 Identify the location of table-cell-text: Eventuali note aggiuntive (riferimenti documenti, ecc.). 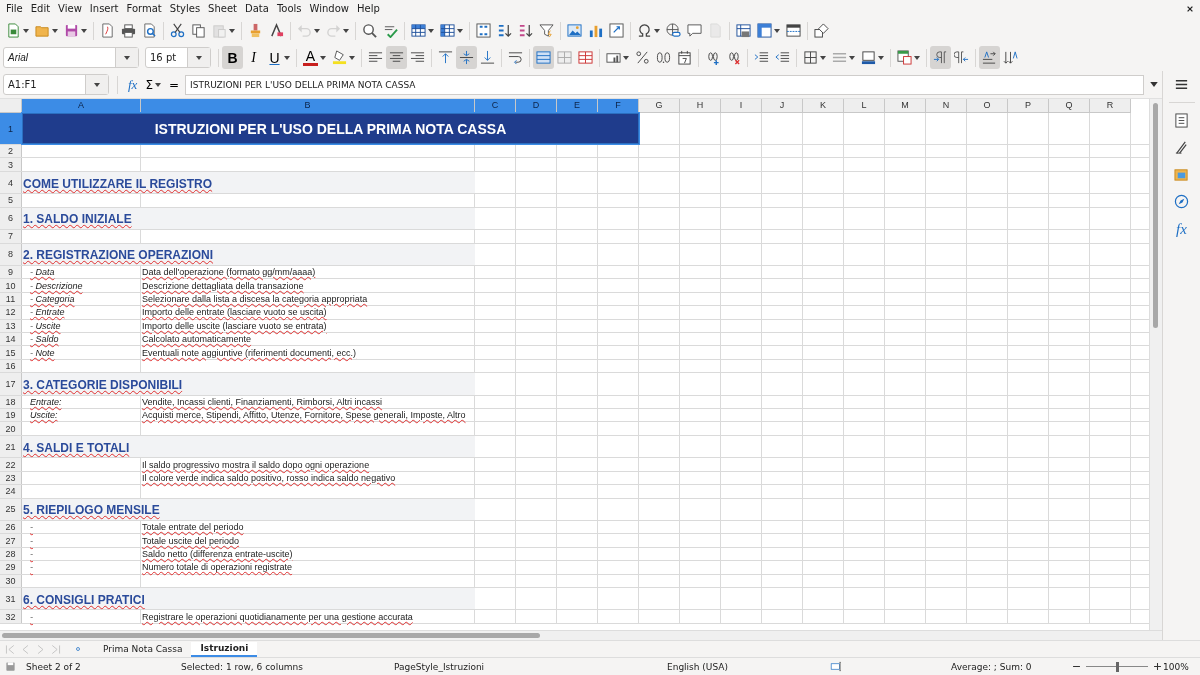
(249, 352).